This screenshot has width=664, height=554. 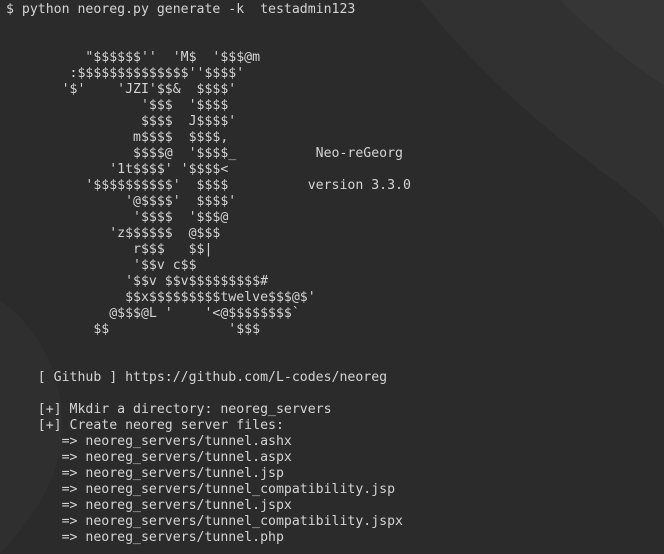 I want to click on terminal-line: [+] Mkdir a directory: neoreg_servers, so click(x=169, y=409).